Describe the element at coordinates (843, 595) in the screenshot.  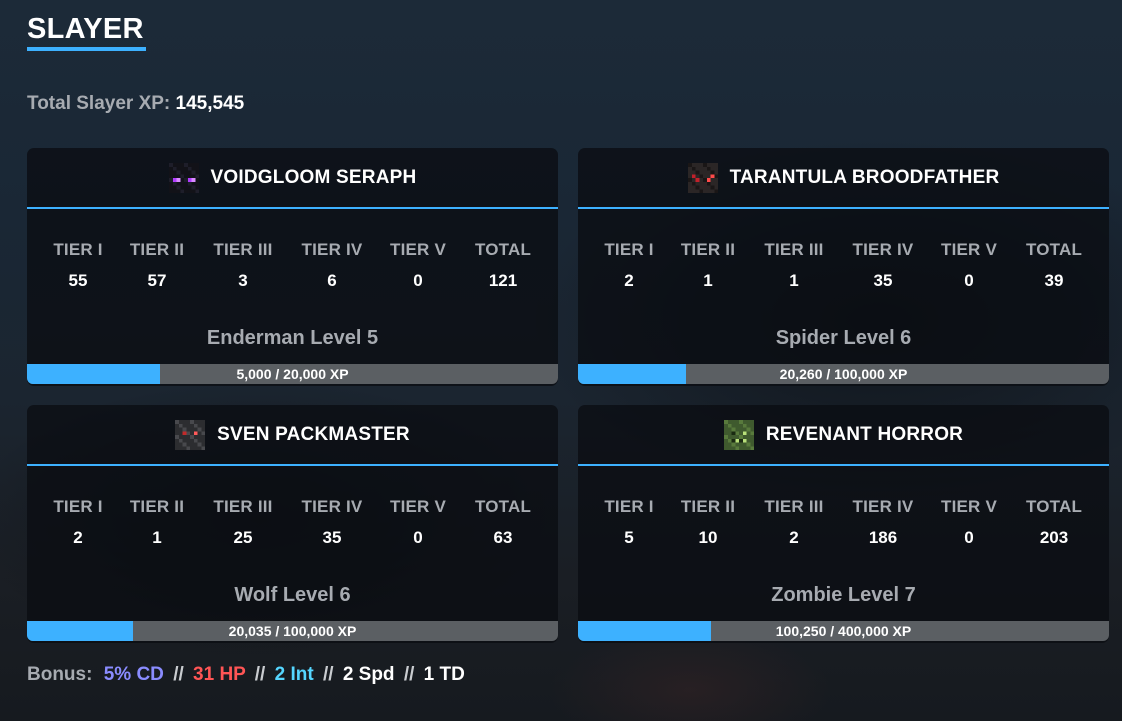
I see `slayer-level: Zombie Level 7` at that location.